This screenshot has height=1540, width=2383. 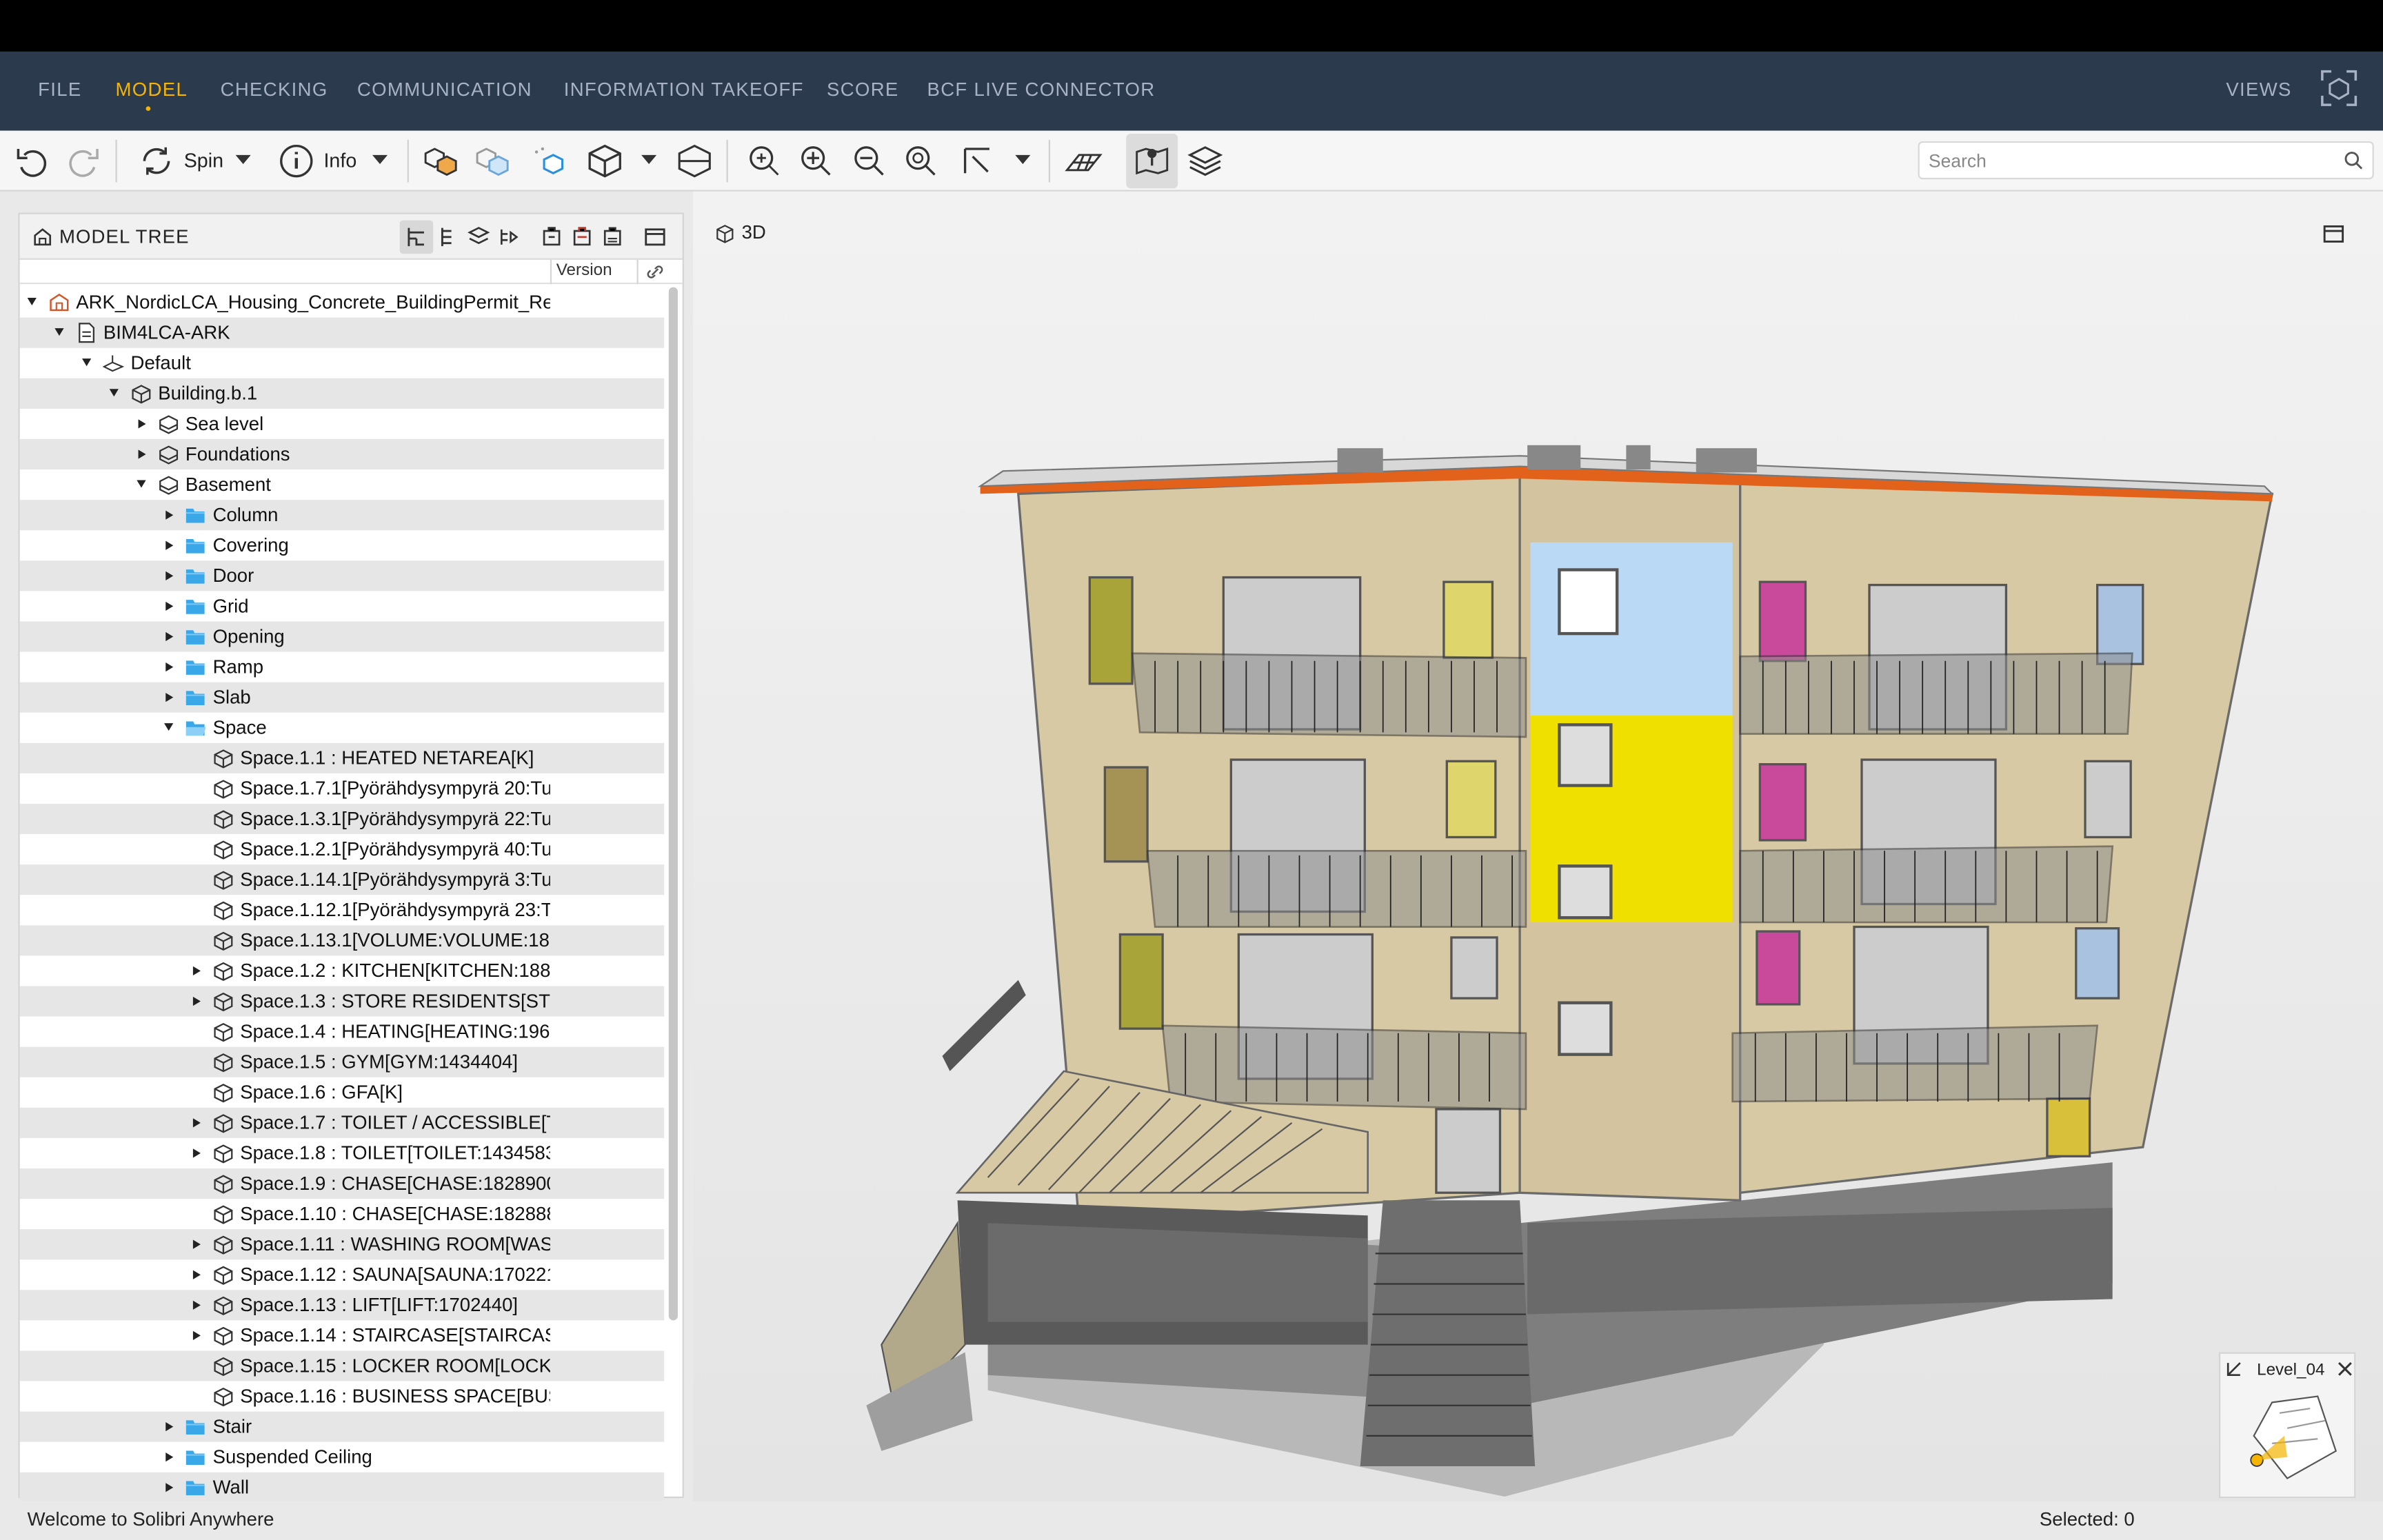 What do you see at coordinates (921, 161) in the screenshot?
I see `zoom-selected-icon` at bounding box center [921, 161].